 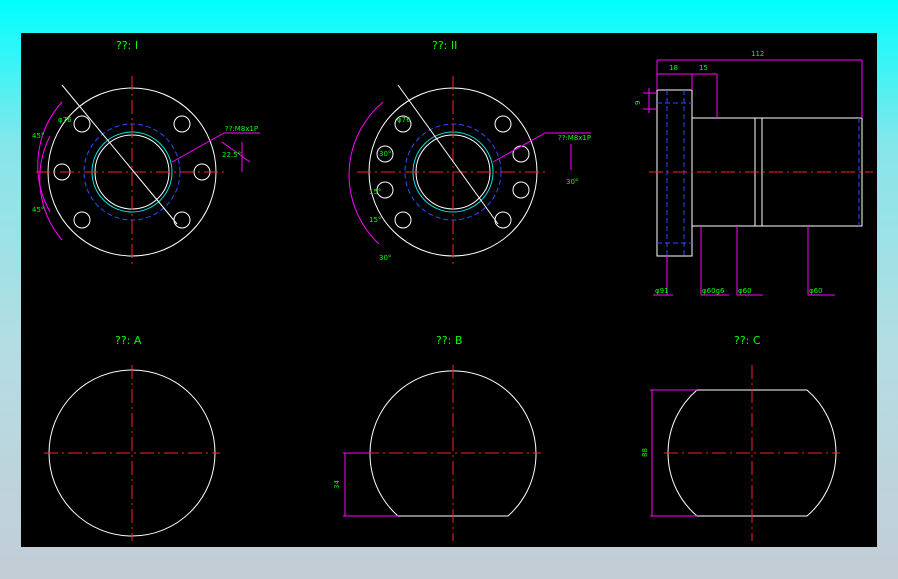 I want to click on view-i-flange-front: φ76 ??:M8x1P 45° 45° 22.5°, so click(x=146, y=172).